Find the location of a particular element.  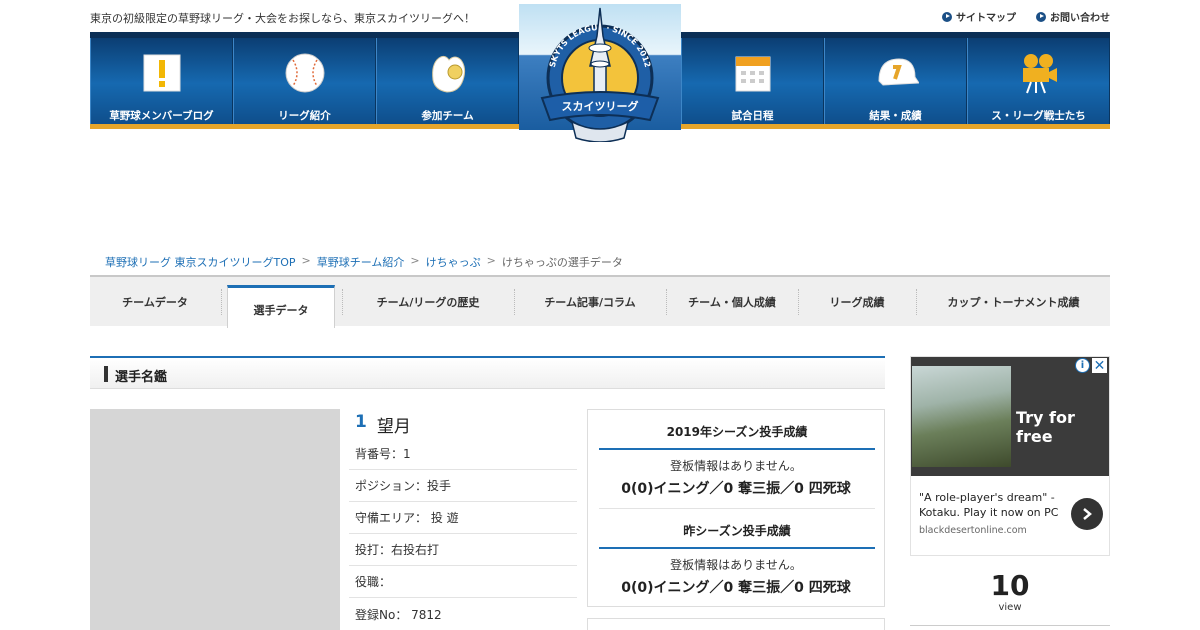

player-info-row: 登録No： 7812 is located at coordinates (398, 614).